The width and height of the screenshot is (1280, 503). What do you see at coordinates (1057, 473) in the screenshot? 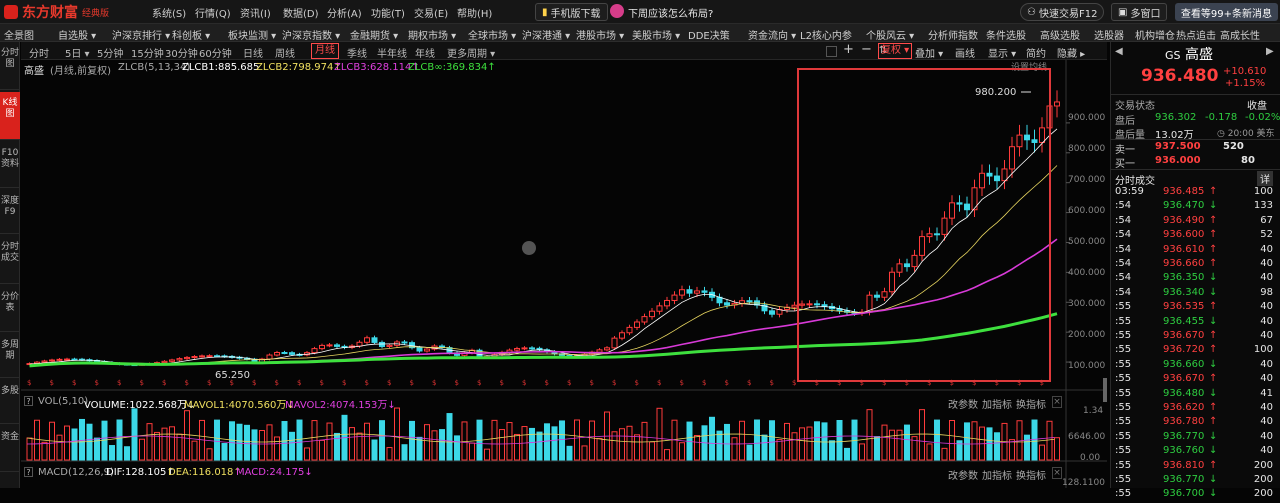
I see `macd-close-icon: ×` at bounding box center [1057, 473].